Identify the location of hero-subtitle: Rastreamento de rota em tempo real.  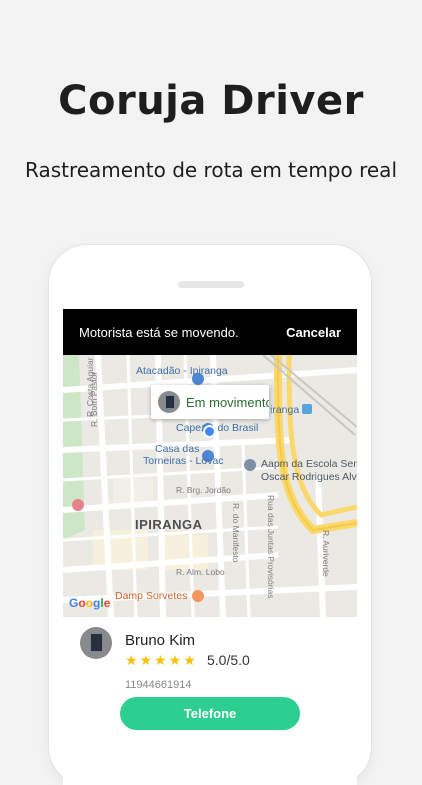
(210, 170).